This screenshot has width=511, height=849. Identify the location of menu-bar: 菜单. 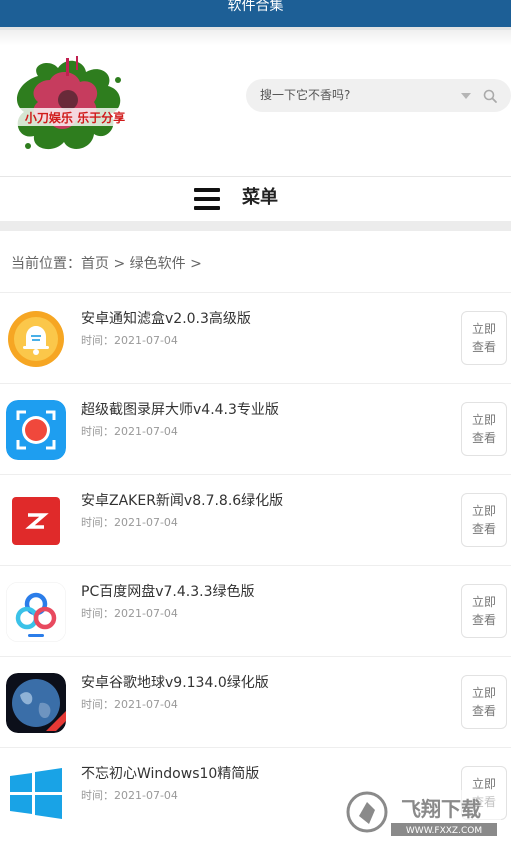
(255, 199).